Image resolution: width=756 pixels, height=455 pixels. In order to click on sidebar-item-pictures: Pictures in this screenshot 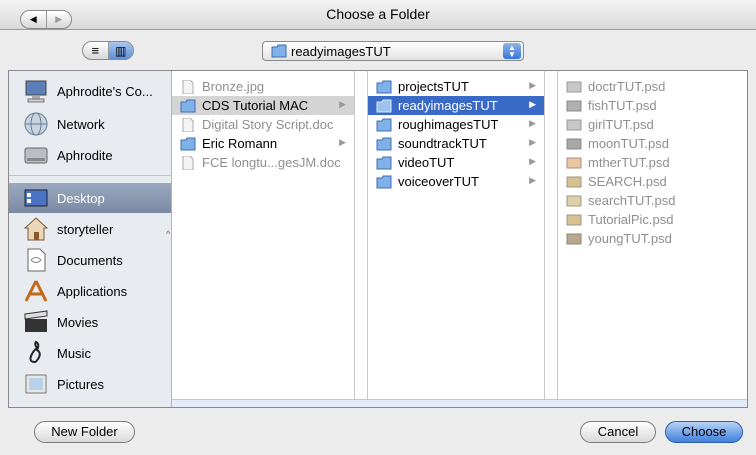, I will do `click(90, 384)`.